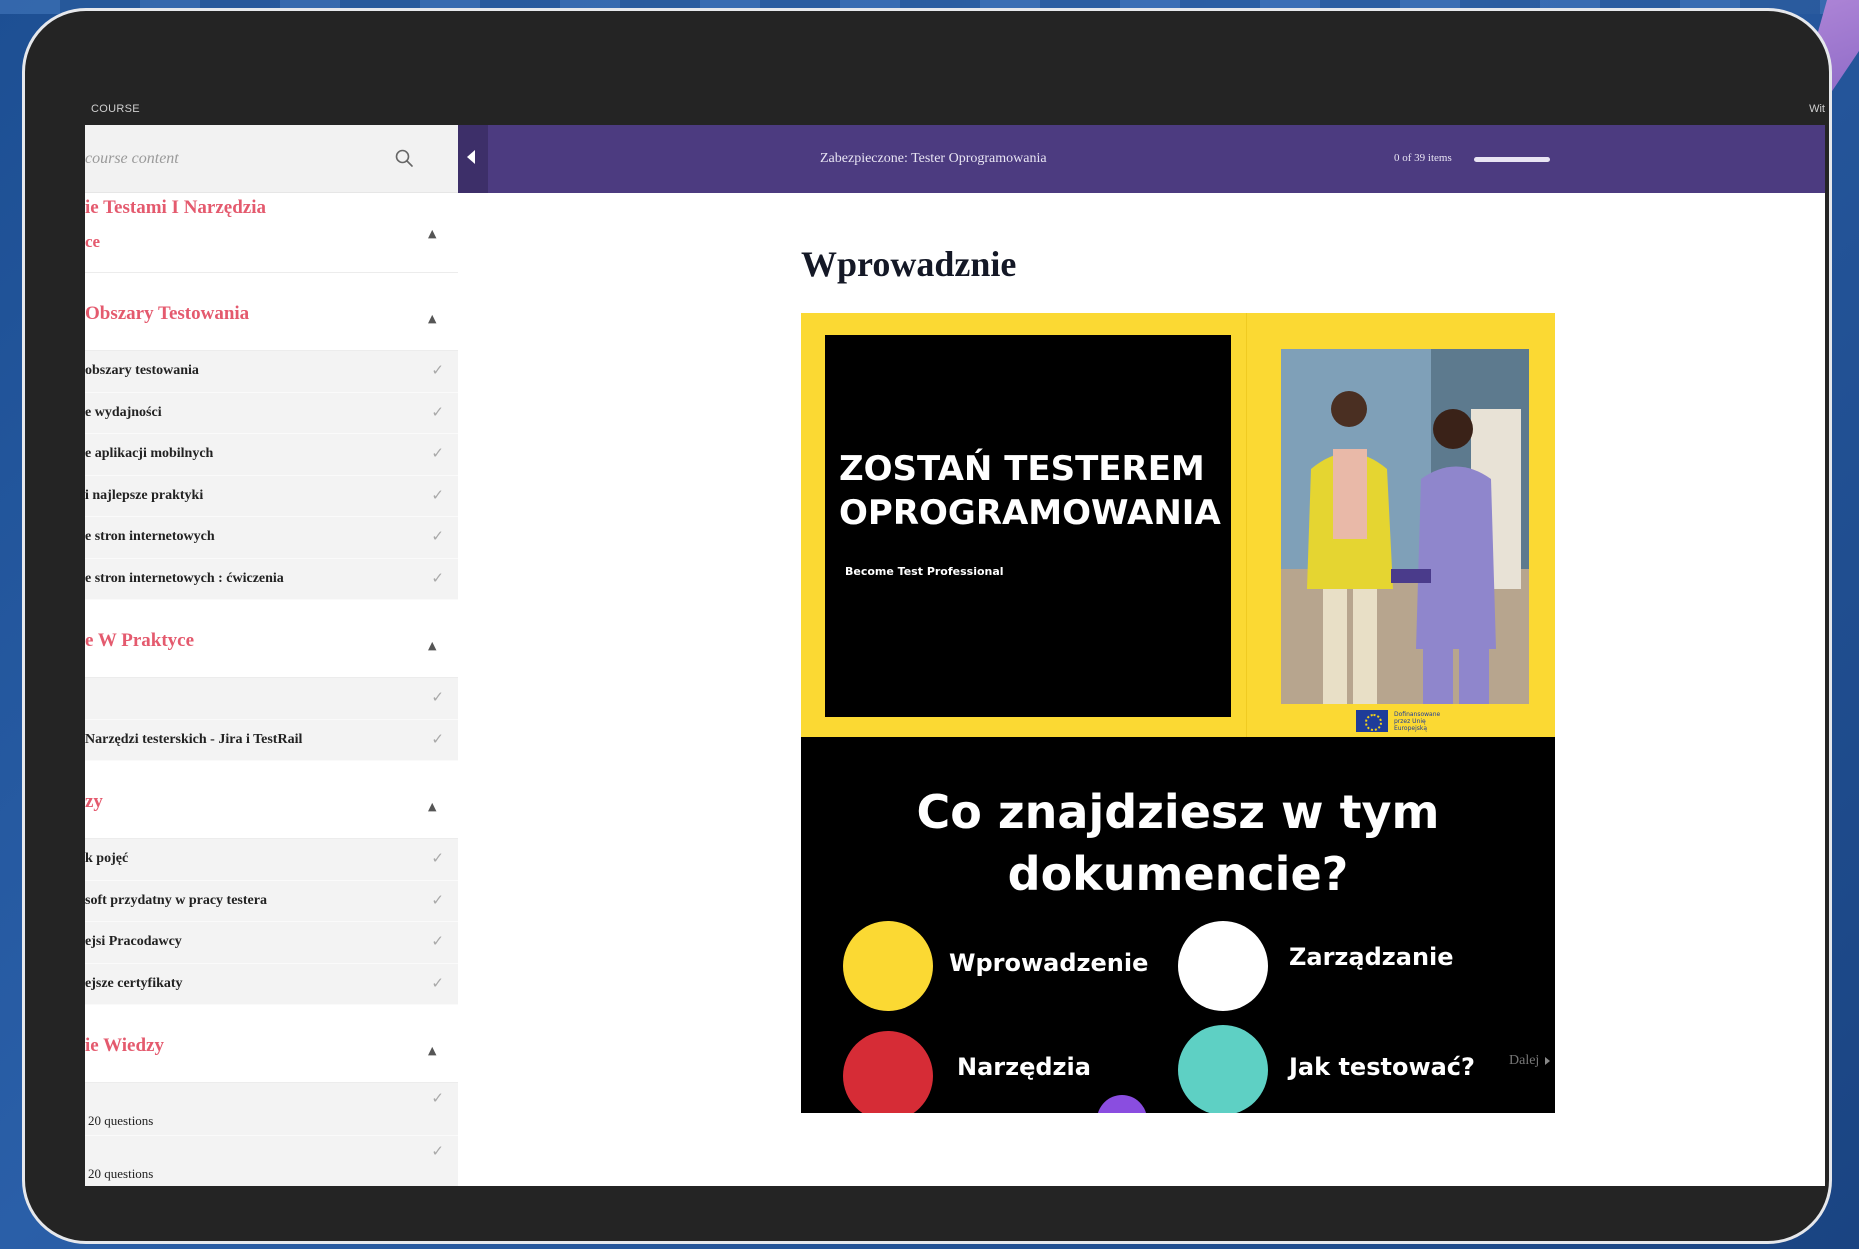 The width and height of the screenshot is (1859, 1249). Describe the element at coordinates (271, 233) in the screenshot. I see `section-header: ie Testami I Narzędzia ce ▲` at that location.